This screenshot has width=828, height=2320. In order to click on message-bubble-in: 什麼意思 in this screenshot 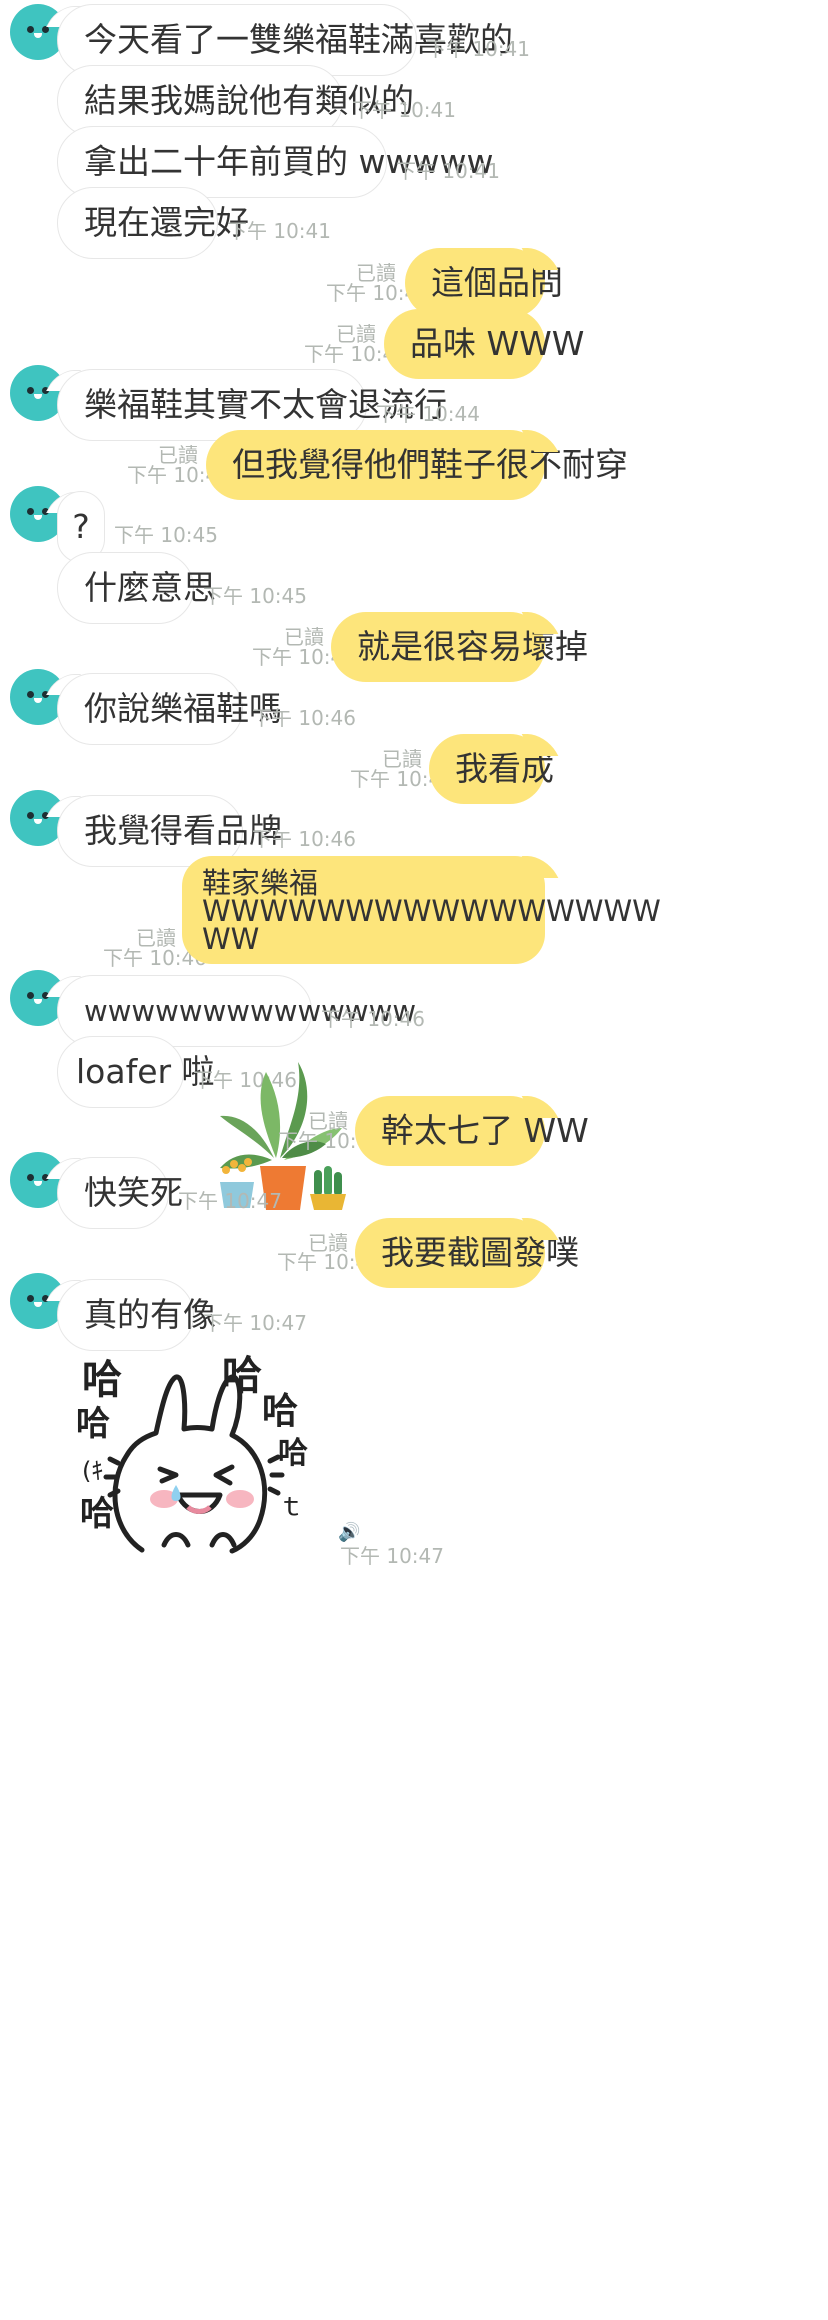, I will do `click(136, 588)`.